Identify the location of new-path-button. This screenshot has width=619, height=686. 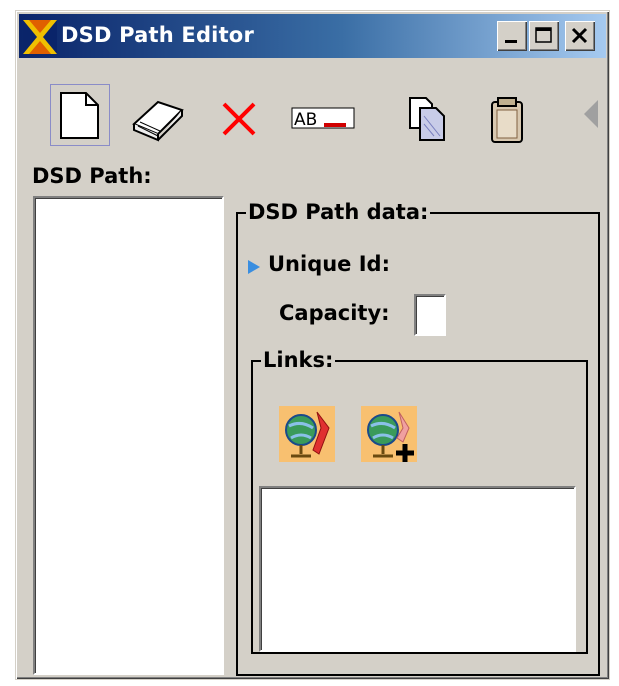
(80, 115).